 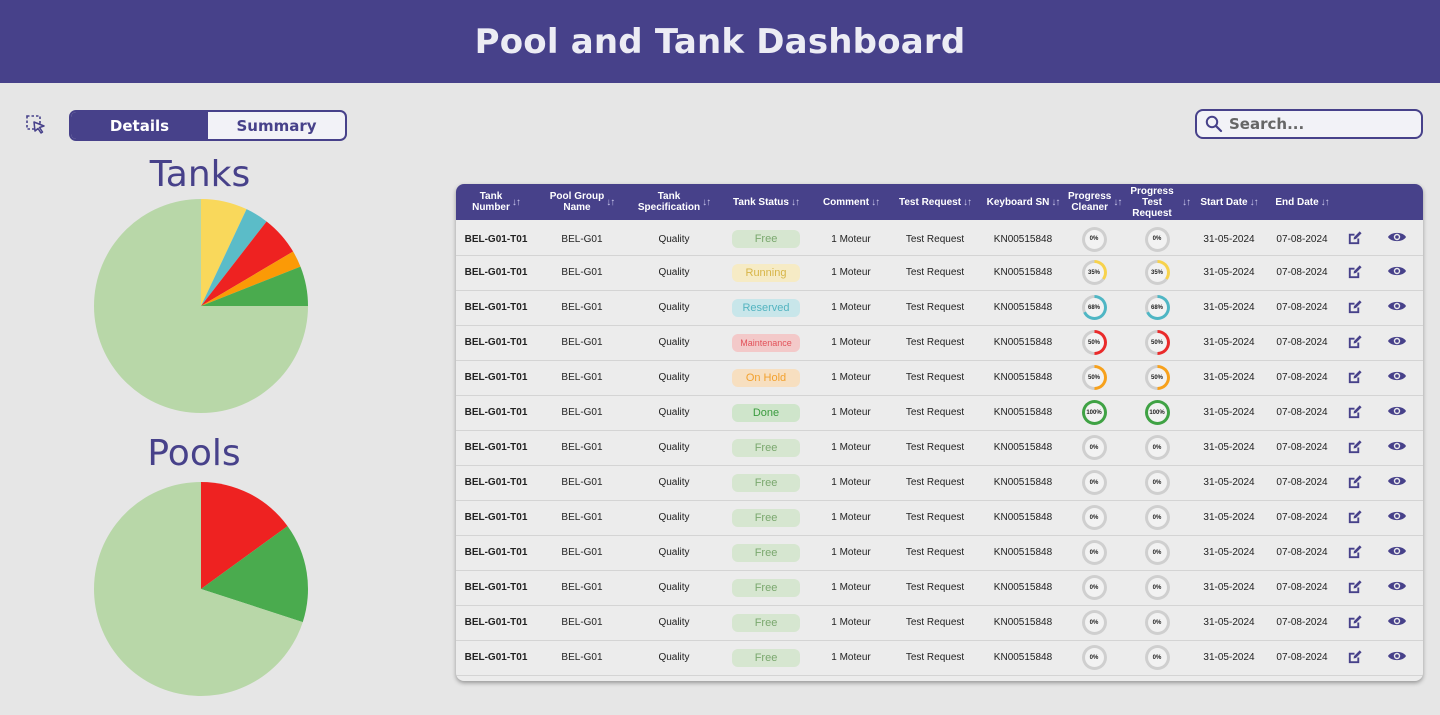 What do you see at coordinates (674, 239) in the screenshot?
I see `tank-spec-cell: Quality` at bounding box center [674, 239].